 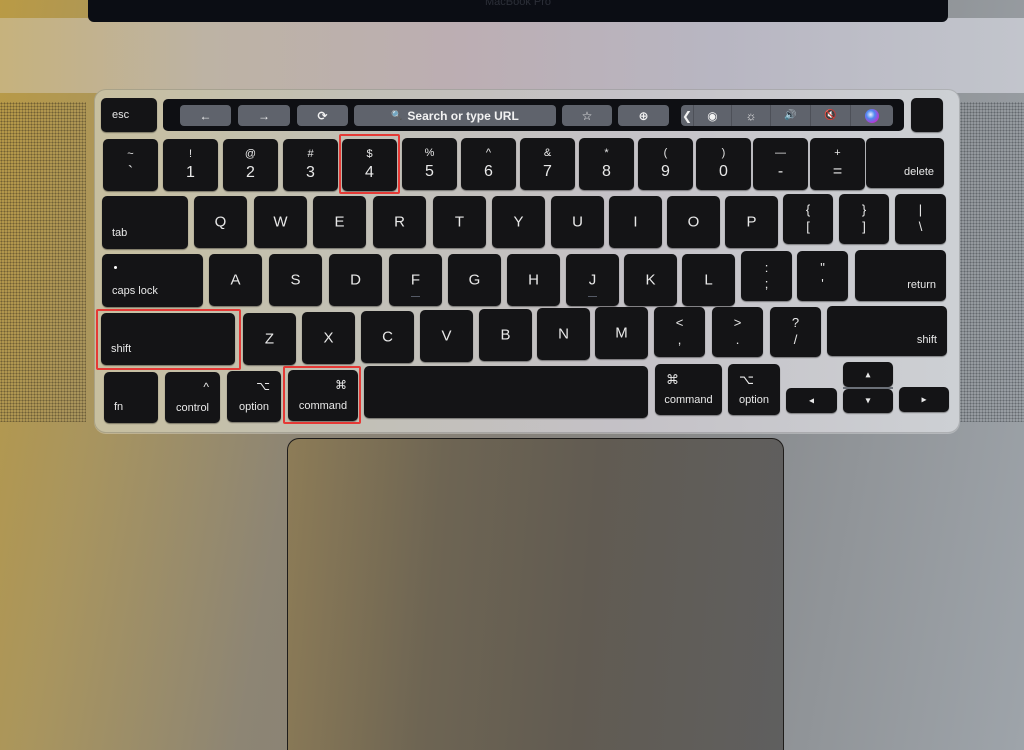 What do you see at coordinates (577, 222) in the screenshot?
I see `key-letter: U` at bounding box center [577, 222].